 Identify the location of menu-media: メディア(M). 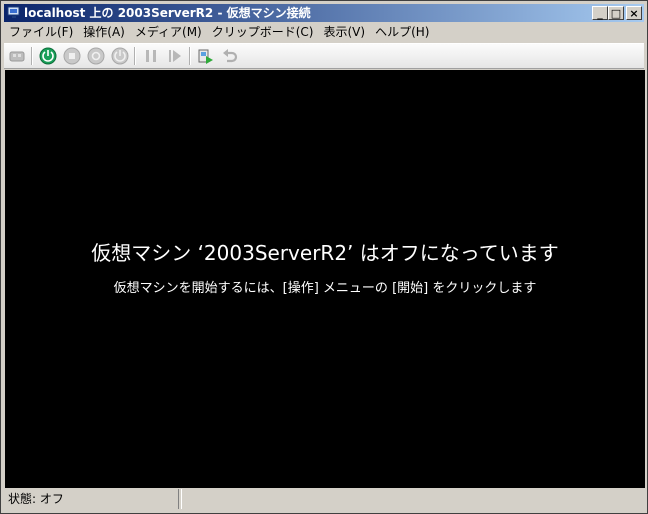
(168, 32).